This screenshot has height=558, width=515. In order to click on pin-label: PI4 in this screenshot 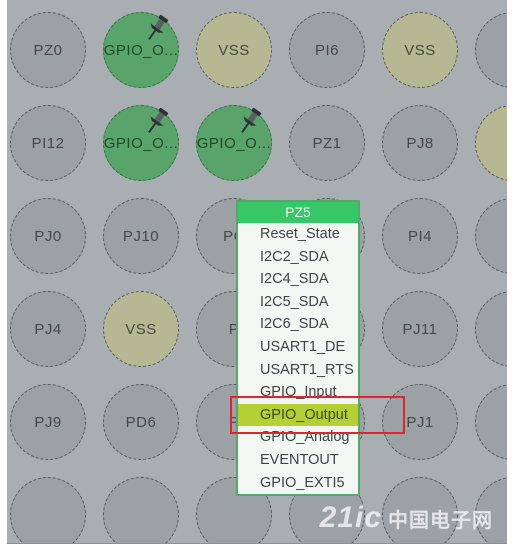, I will do `click(419, 236)`.